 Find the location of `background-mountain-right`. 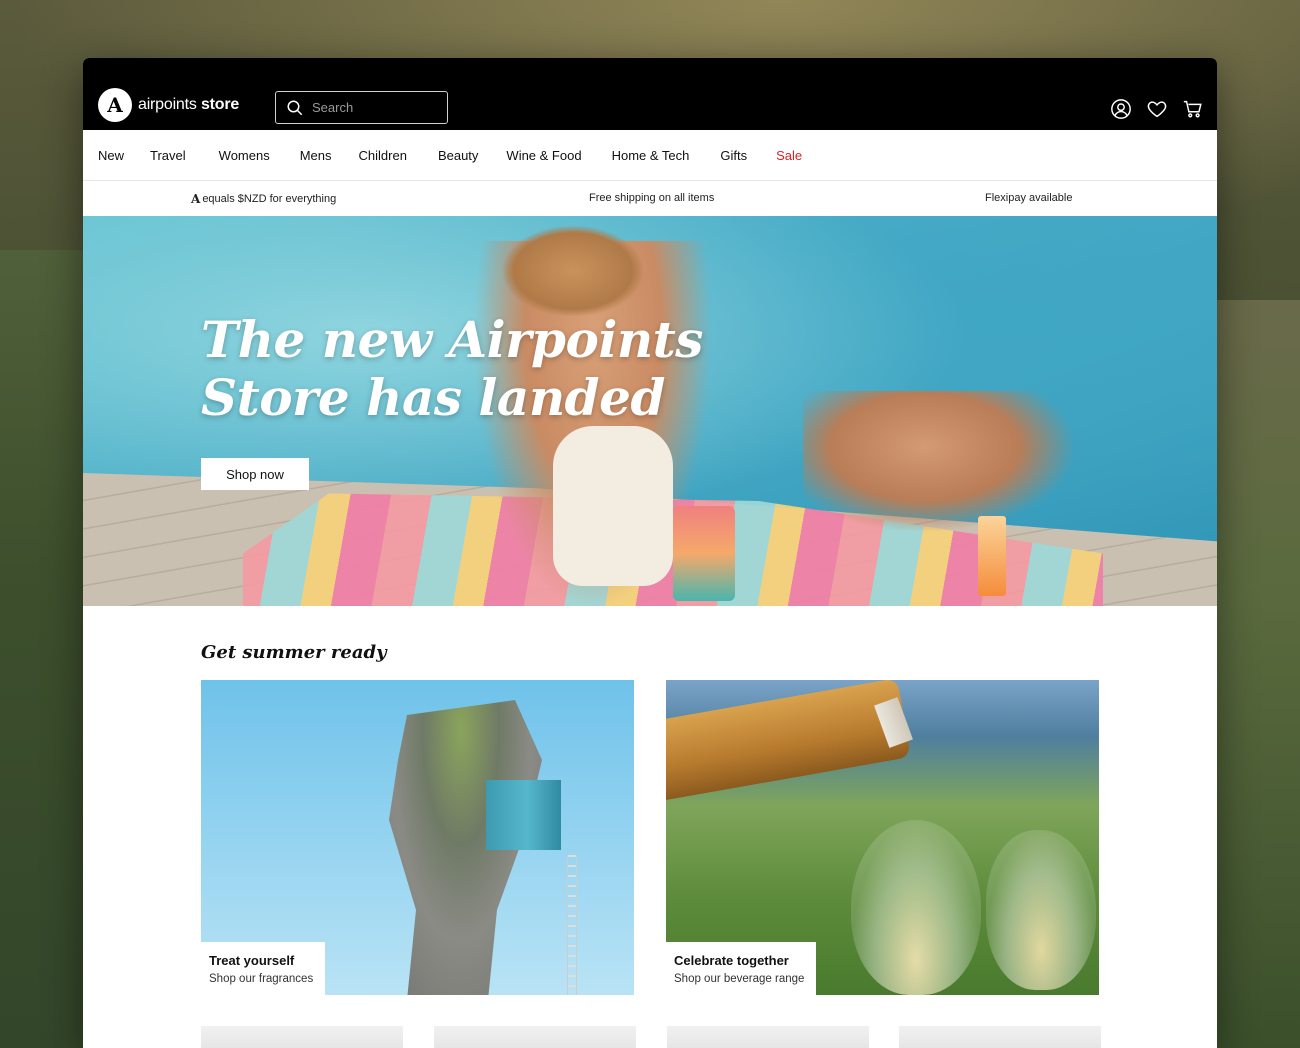

background-mountain-right is located at coordinates (1255, 674).